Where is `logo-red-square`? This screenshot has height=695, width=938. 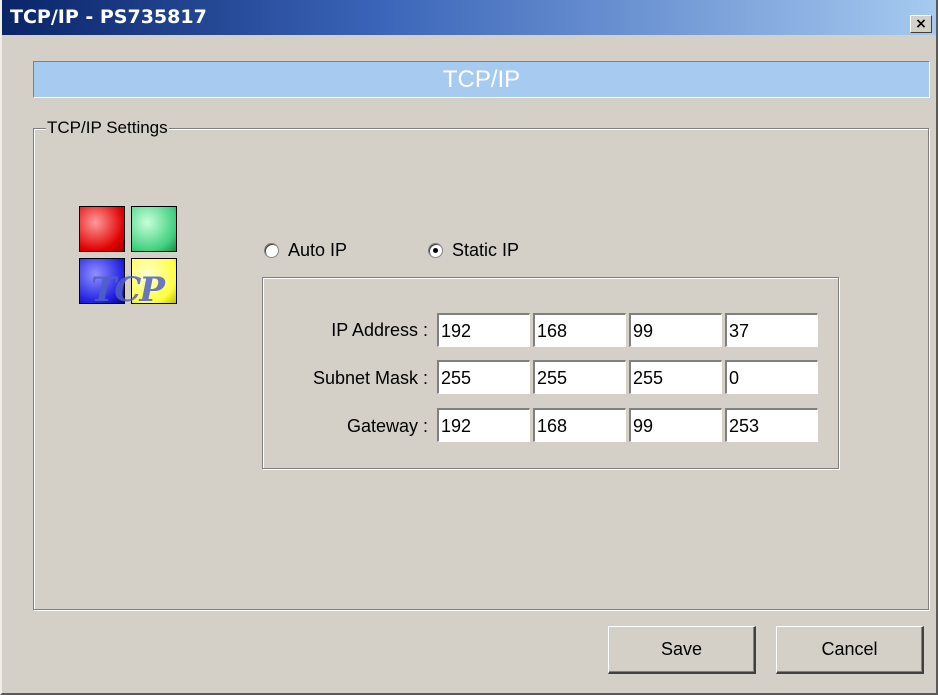
logo-red-square is located at coordinates (102, 229).